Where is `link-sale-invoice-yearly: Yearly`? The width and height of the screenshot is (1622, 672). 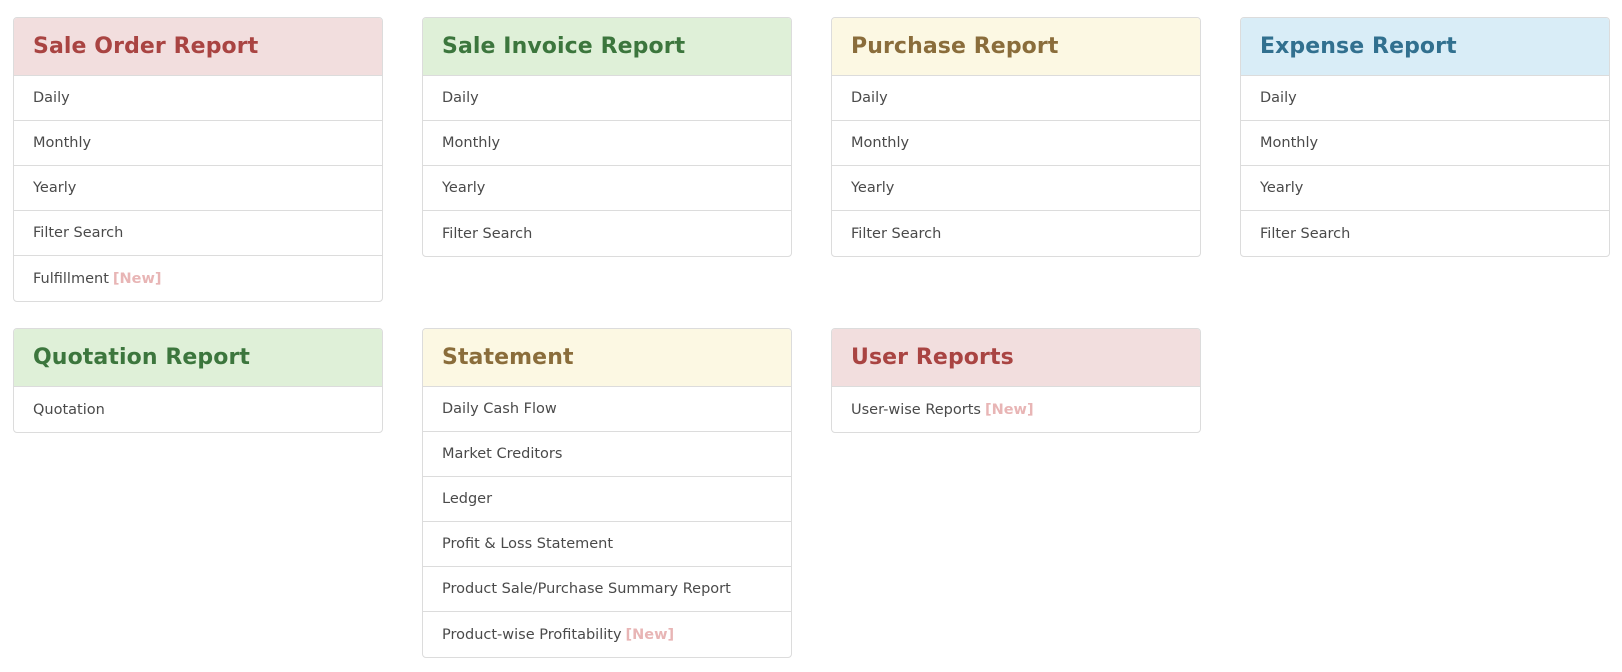
link-sale-invoice-yearly: Yearly is located at coordinates (607, 188).